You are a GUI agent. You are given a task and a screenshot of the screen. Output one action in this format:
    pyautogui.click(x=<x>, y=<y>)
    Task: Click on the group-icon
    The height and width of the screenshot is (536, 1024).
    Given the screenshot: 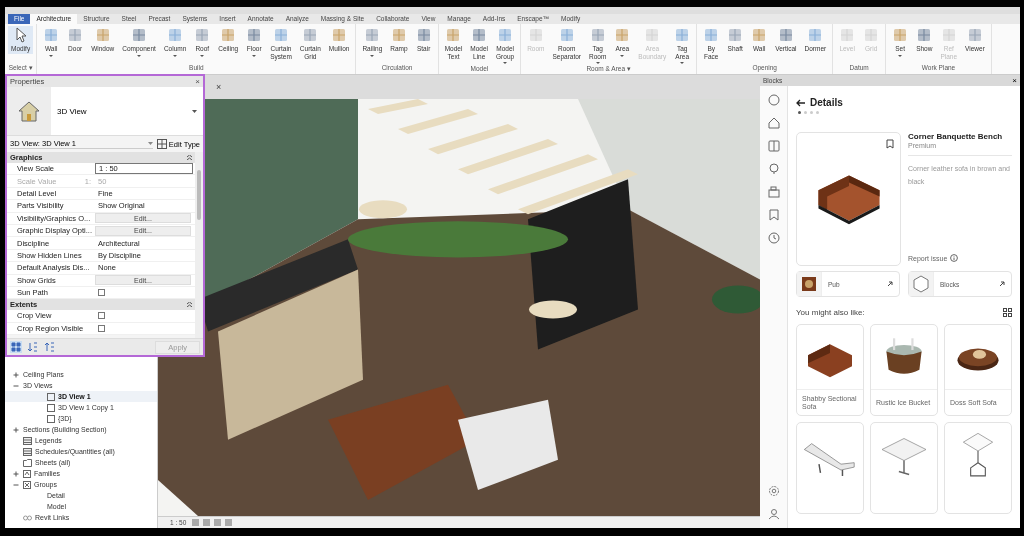 What is the action you would take?
    pyautogui.click(x=27, y=484)
    